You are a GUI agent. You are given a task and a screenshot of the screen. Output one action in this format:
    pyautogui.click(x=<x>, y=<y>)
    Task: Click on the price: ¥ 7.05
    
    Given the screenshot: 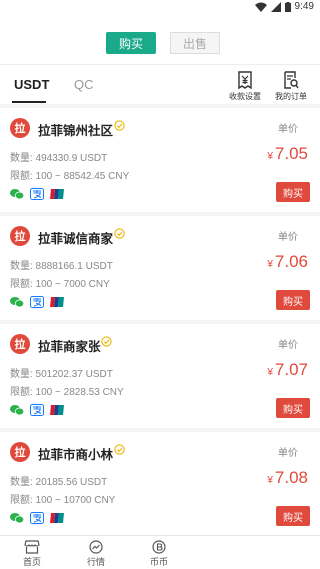 What is the action you would take?
    pyautogui.click(x=287, y=154)
    